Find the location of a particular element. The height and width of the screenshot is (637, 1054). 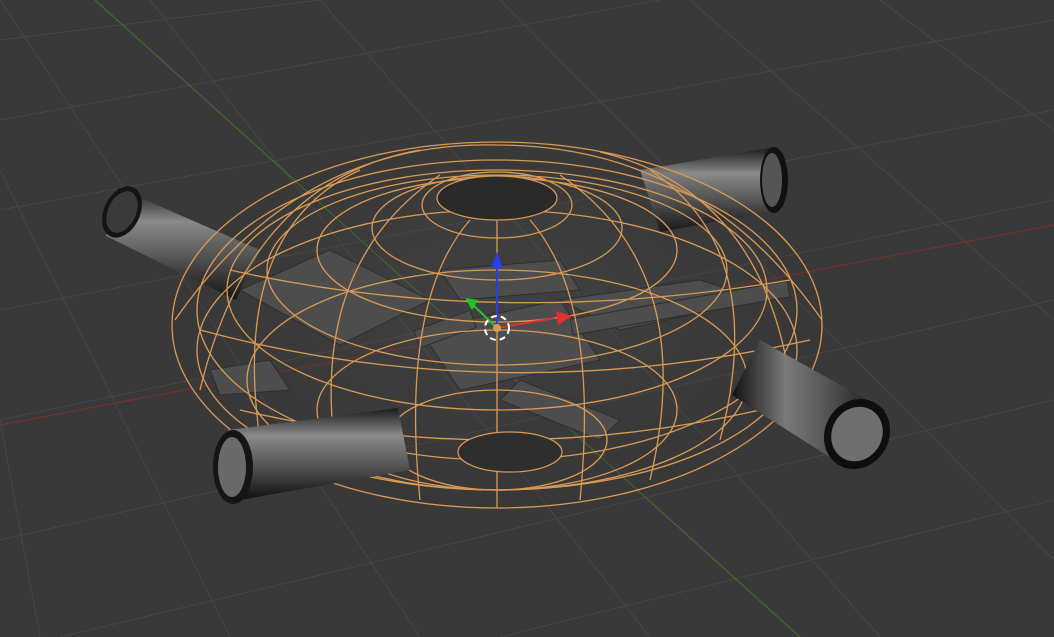

dome-top-opening is located at coordinates (497, 198).